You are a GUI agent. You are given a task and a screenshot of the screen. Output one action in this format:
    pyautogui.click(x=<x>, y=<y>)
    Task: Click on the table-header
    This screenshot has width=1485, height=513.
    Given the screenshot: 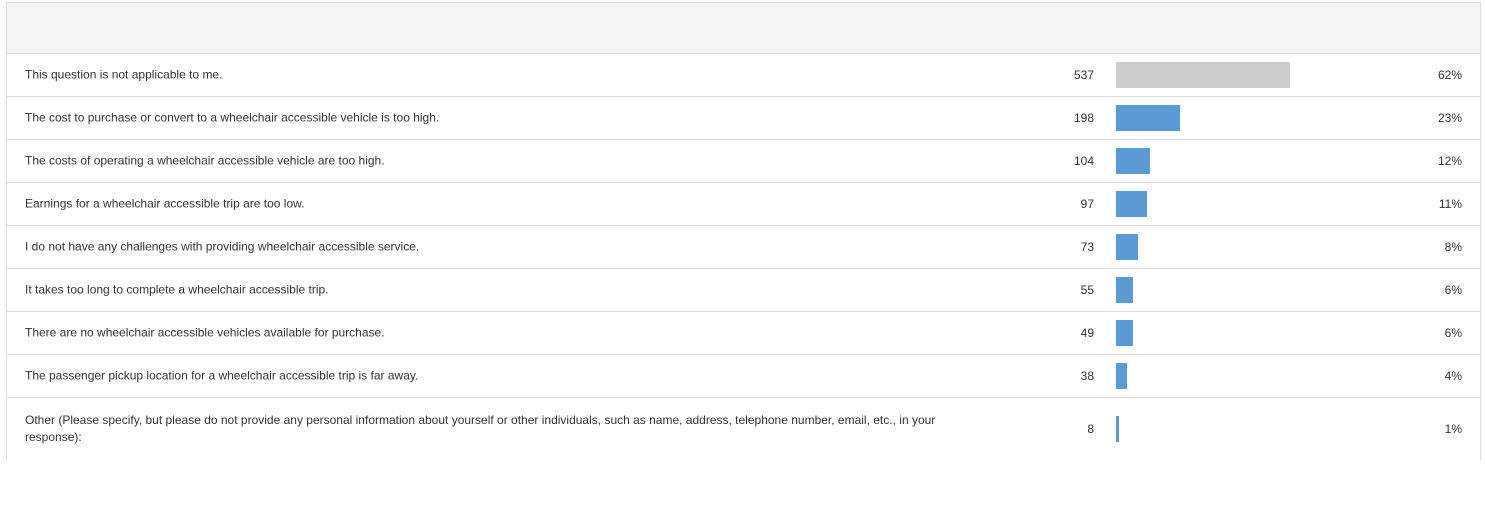 What is the action you would take?
    pyautogui.click(x=743, y=28)
    